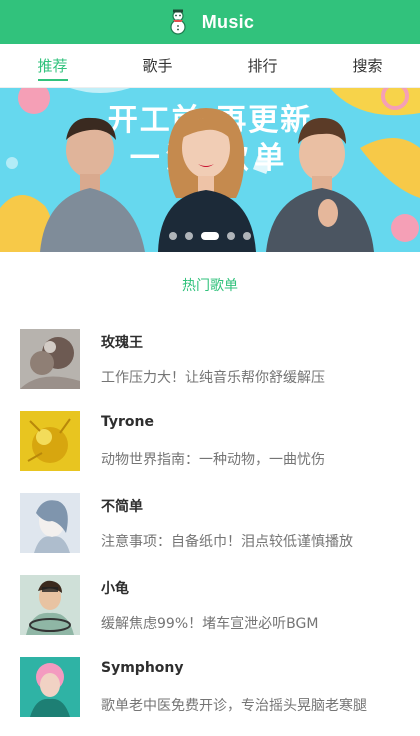 The height and width of the screenshot is (736, 420). I want to click on playlist-item: 玫瑰王 工作压力大！让纯音乐帮你舒缓解压, so click(210, 359).